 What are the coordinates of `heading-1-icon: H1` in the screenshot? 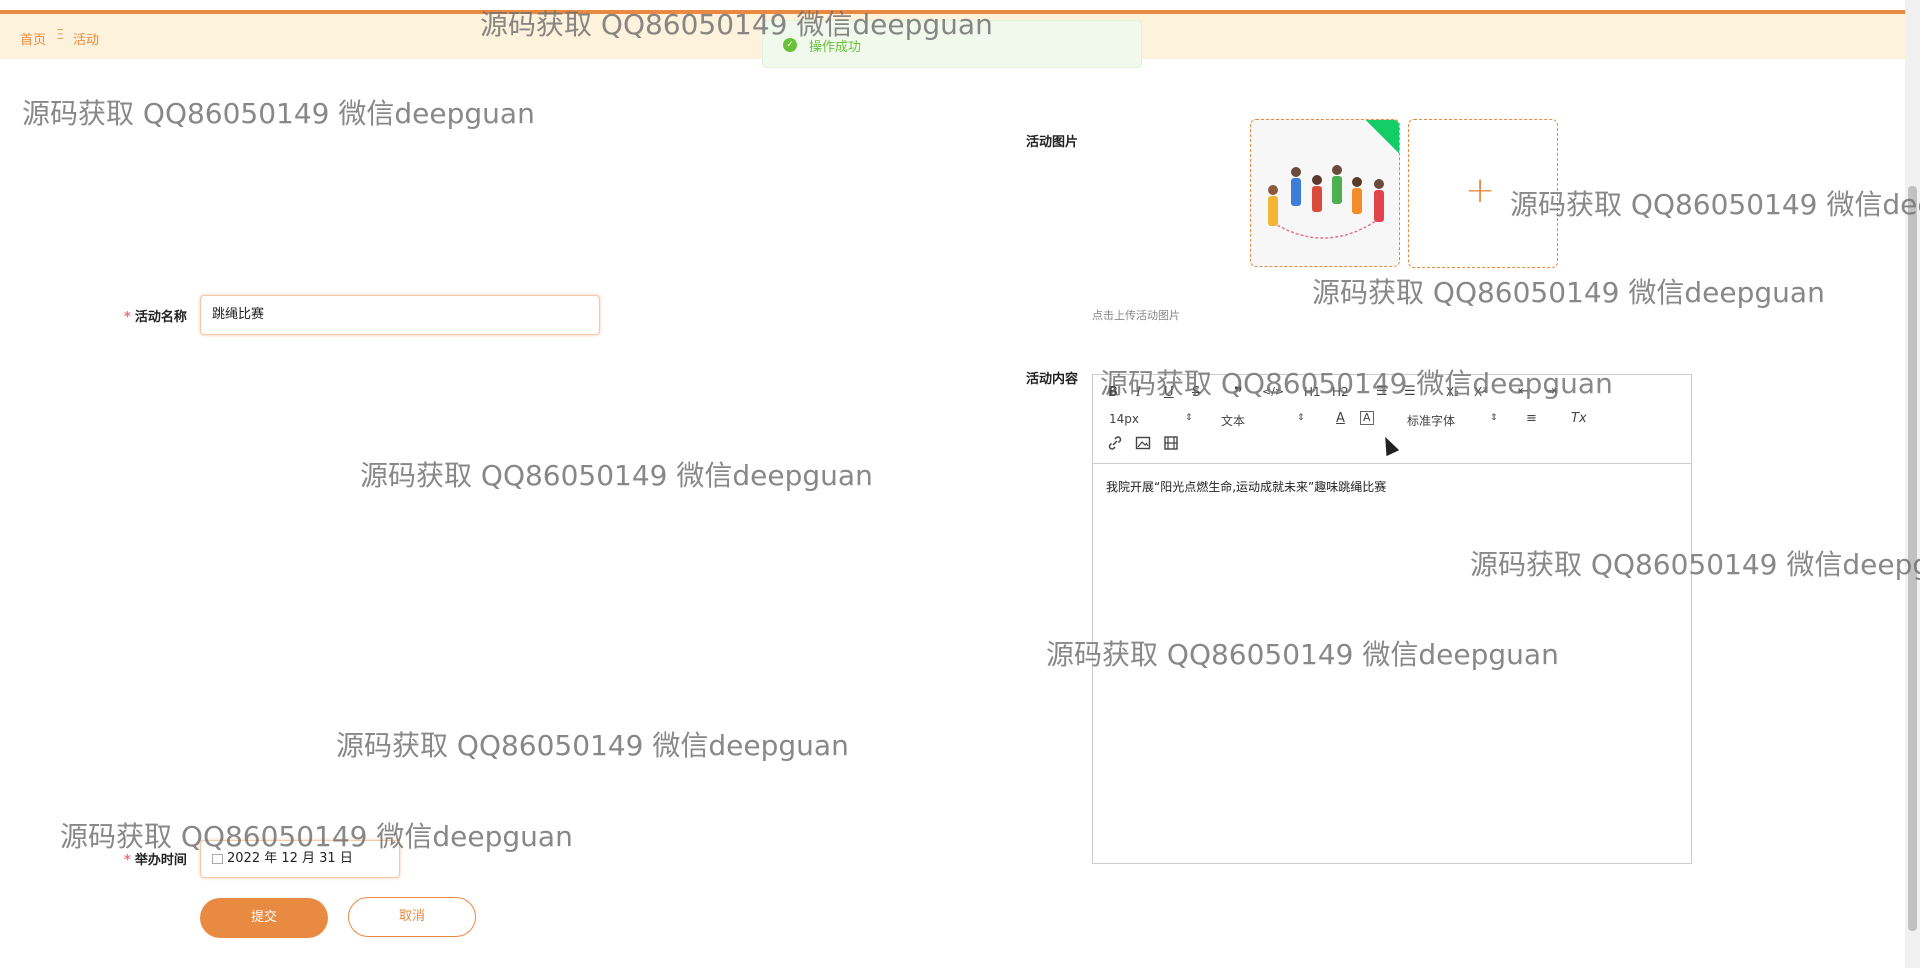 It's located at (1312, 392).